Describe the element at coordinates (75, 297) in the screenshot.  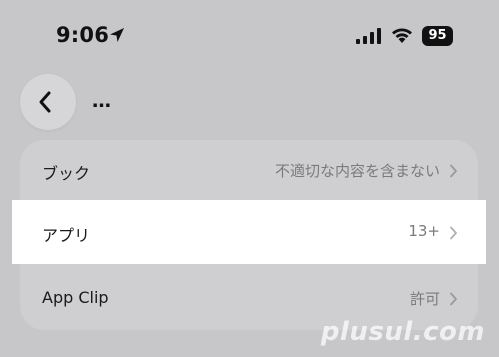
I see `row-label: App Clip` at that location.